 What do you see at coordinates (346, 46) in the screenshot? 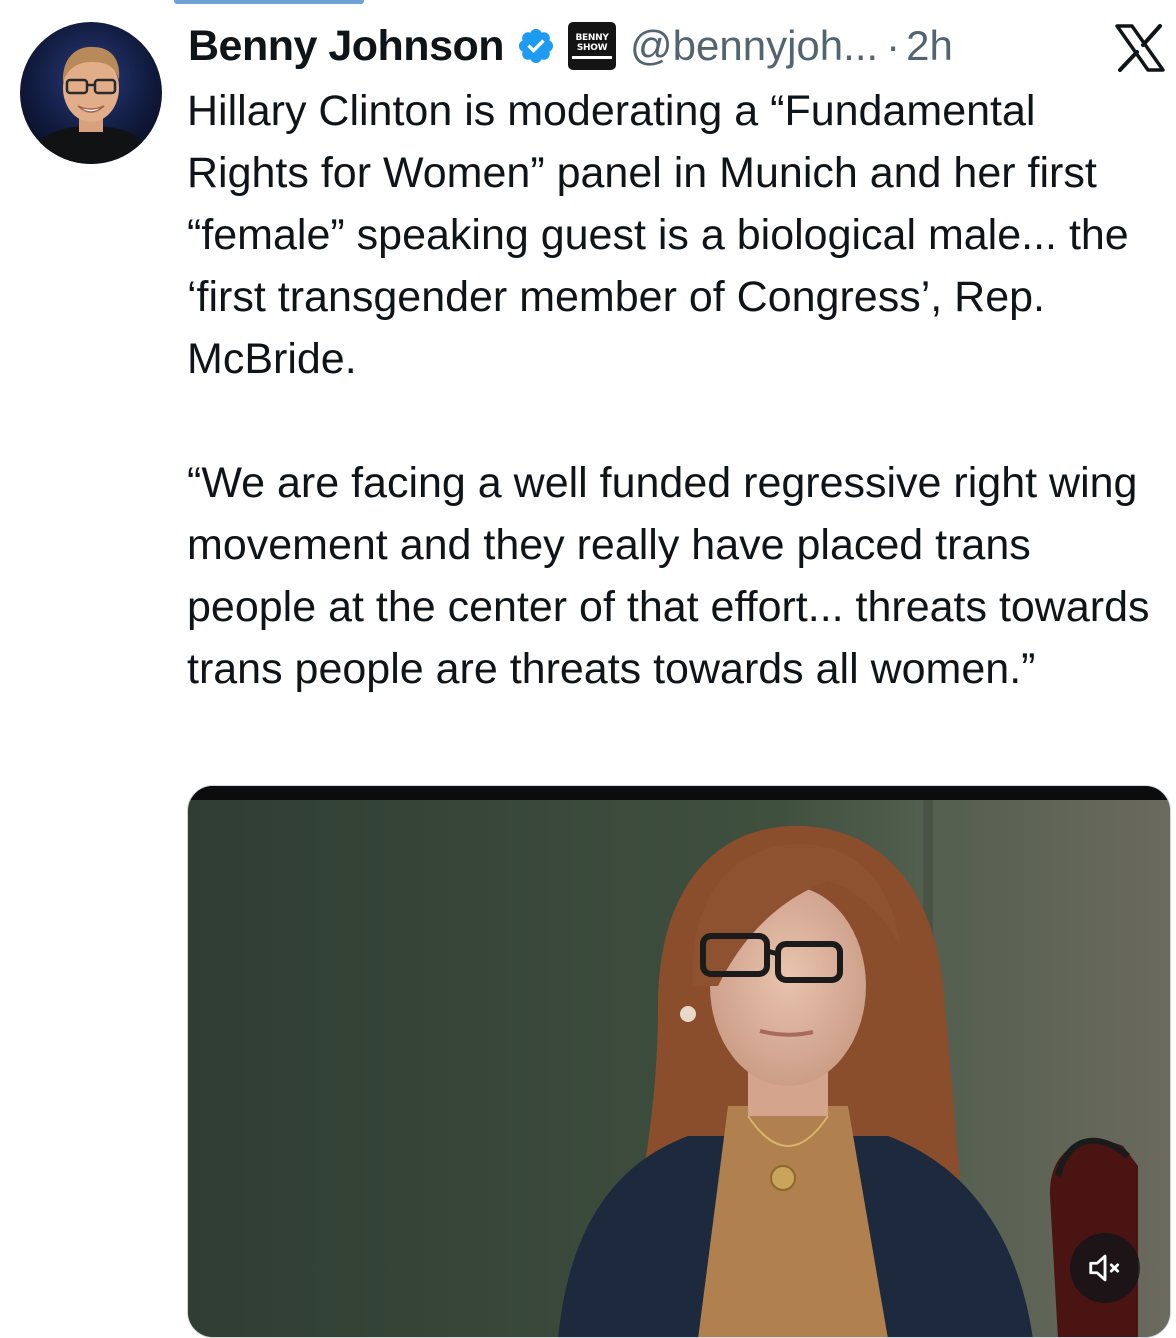
I see `author-name: Benny Johnson` at bounding box center [346, 46].